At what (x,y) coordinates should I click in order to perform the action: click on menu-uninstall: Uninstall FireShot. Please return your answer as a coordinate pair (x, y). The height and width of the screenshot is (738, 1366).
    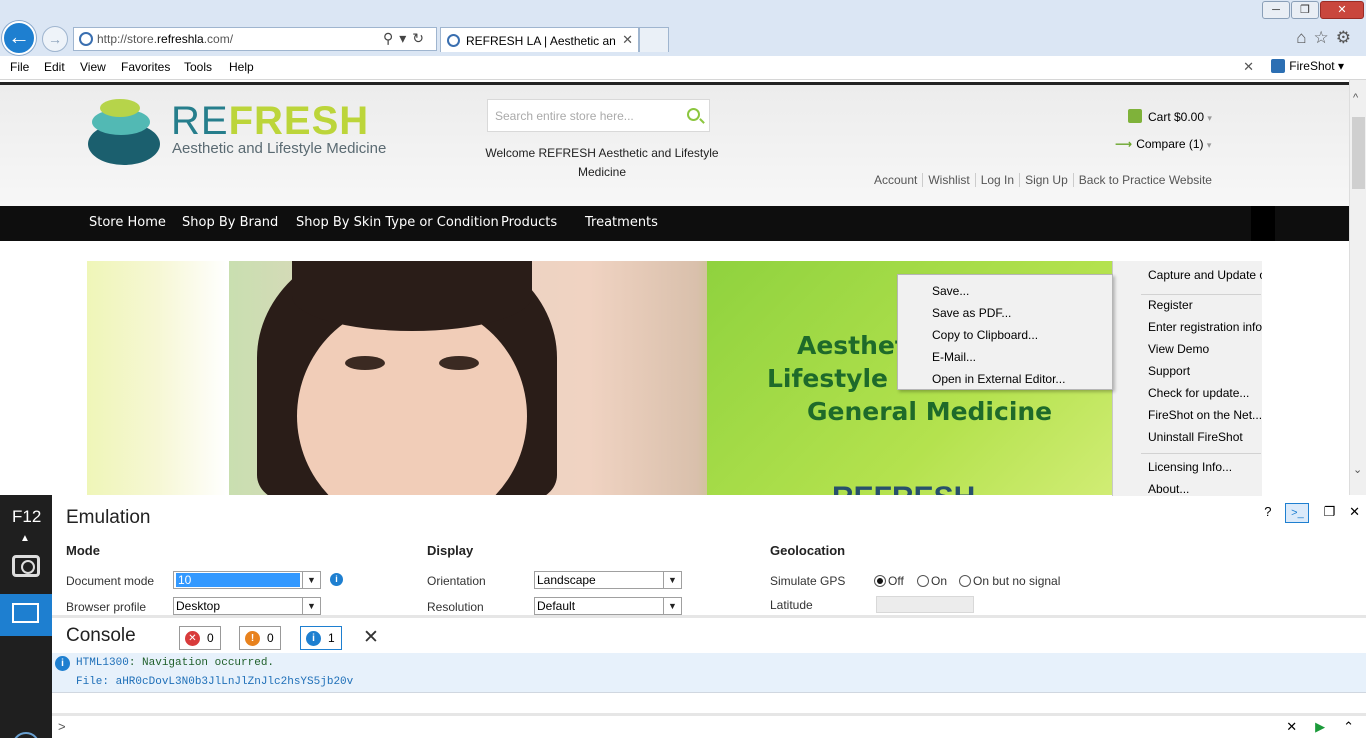
    Looking at the image, I should click on (1195, 437).